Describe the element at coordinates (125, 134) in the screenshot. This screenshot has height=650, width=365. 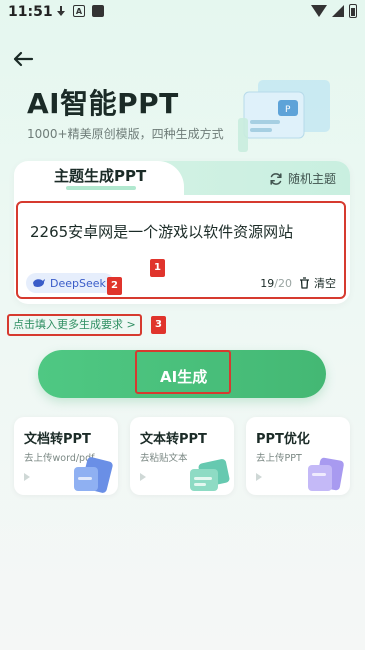
I see `page-subtitle: 1000+精美原创模版，四种生成方式` at that location.